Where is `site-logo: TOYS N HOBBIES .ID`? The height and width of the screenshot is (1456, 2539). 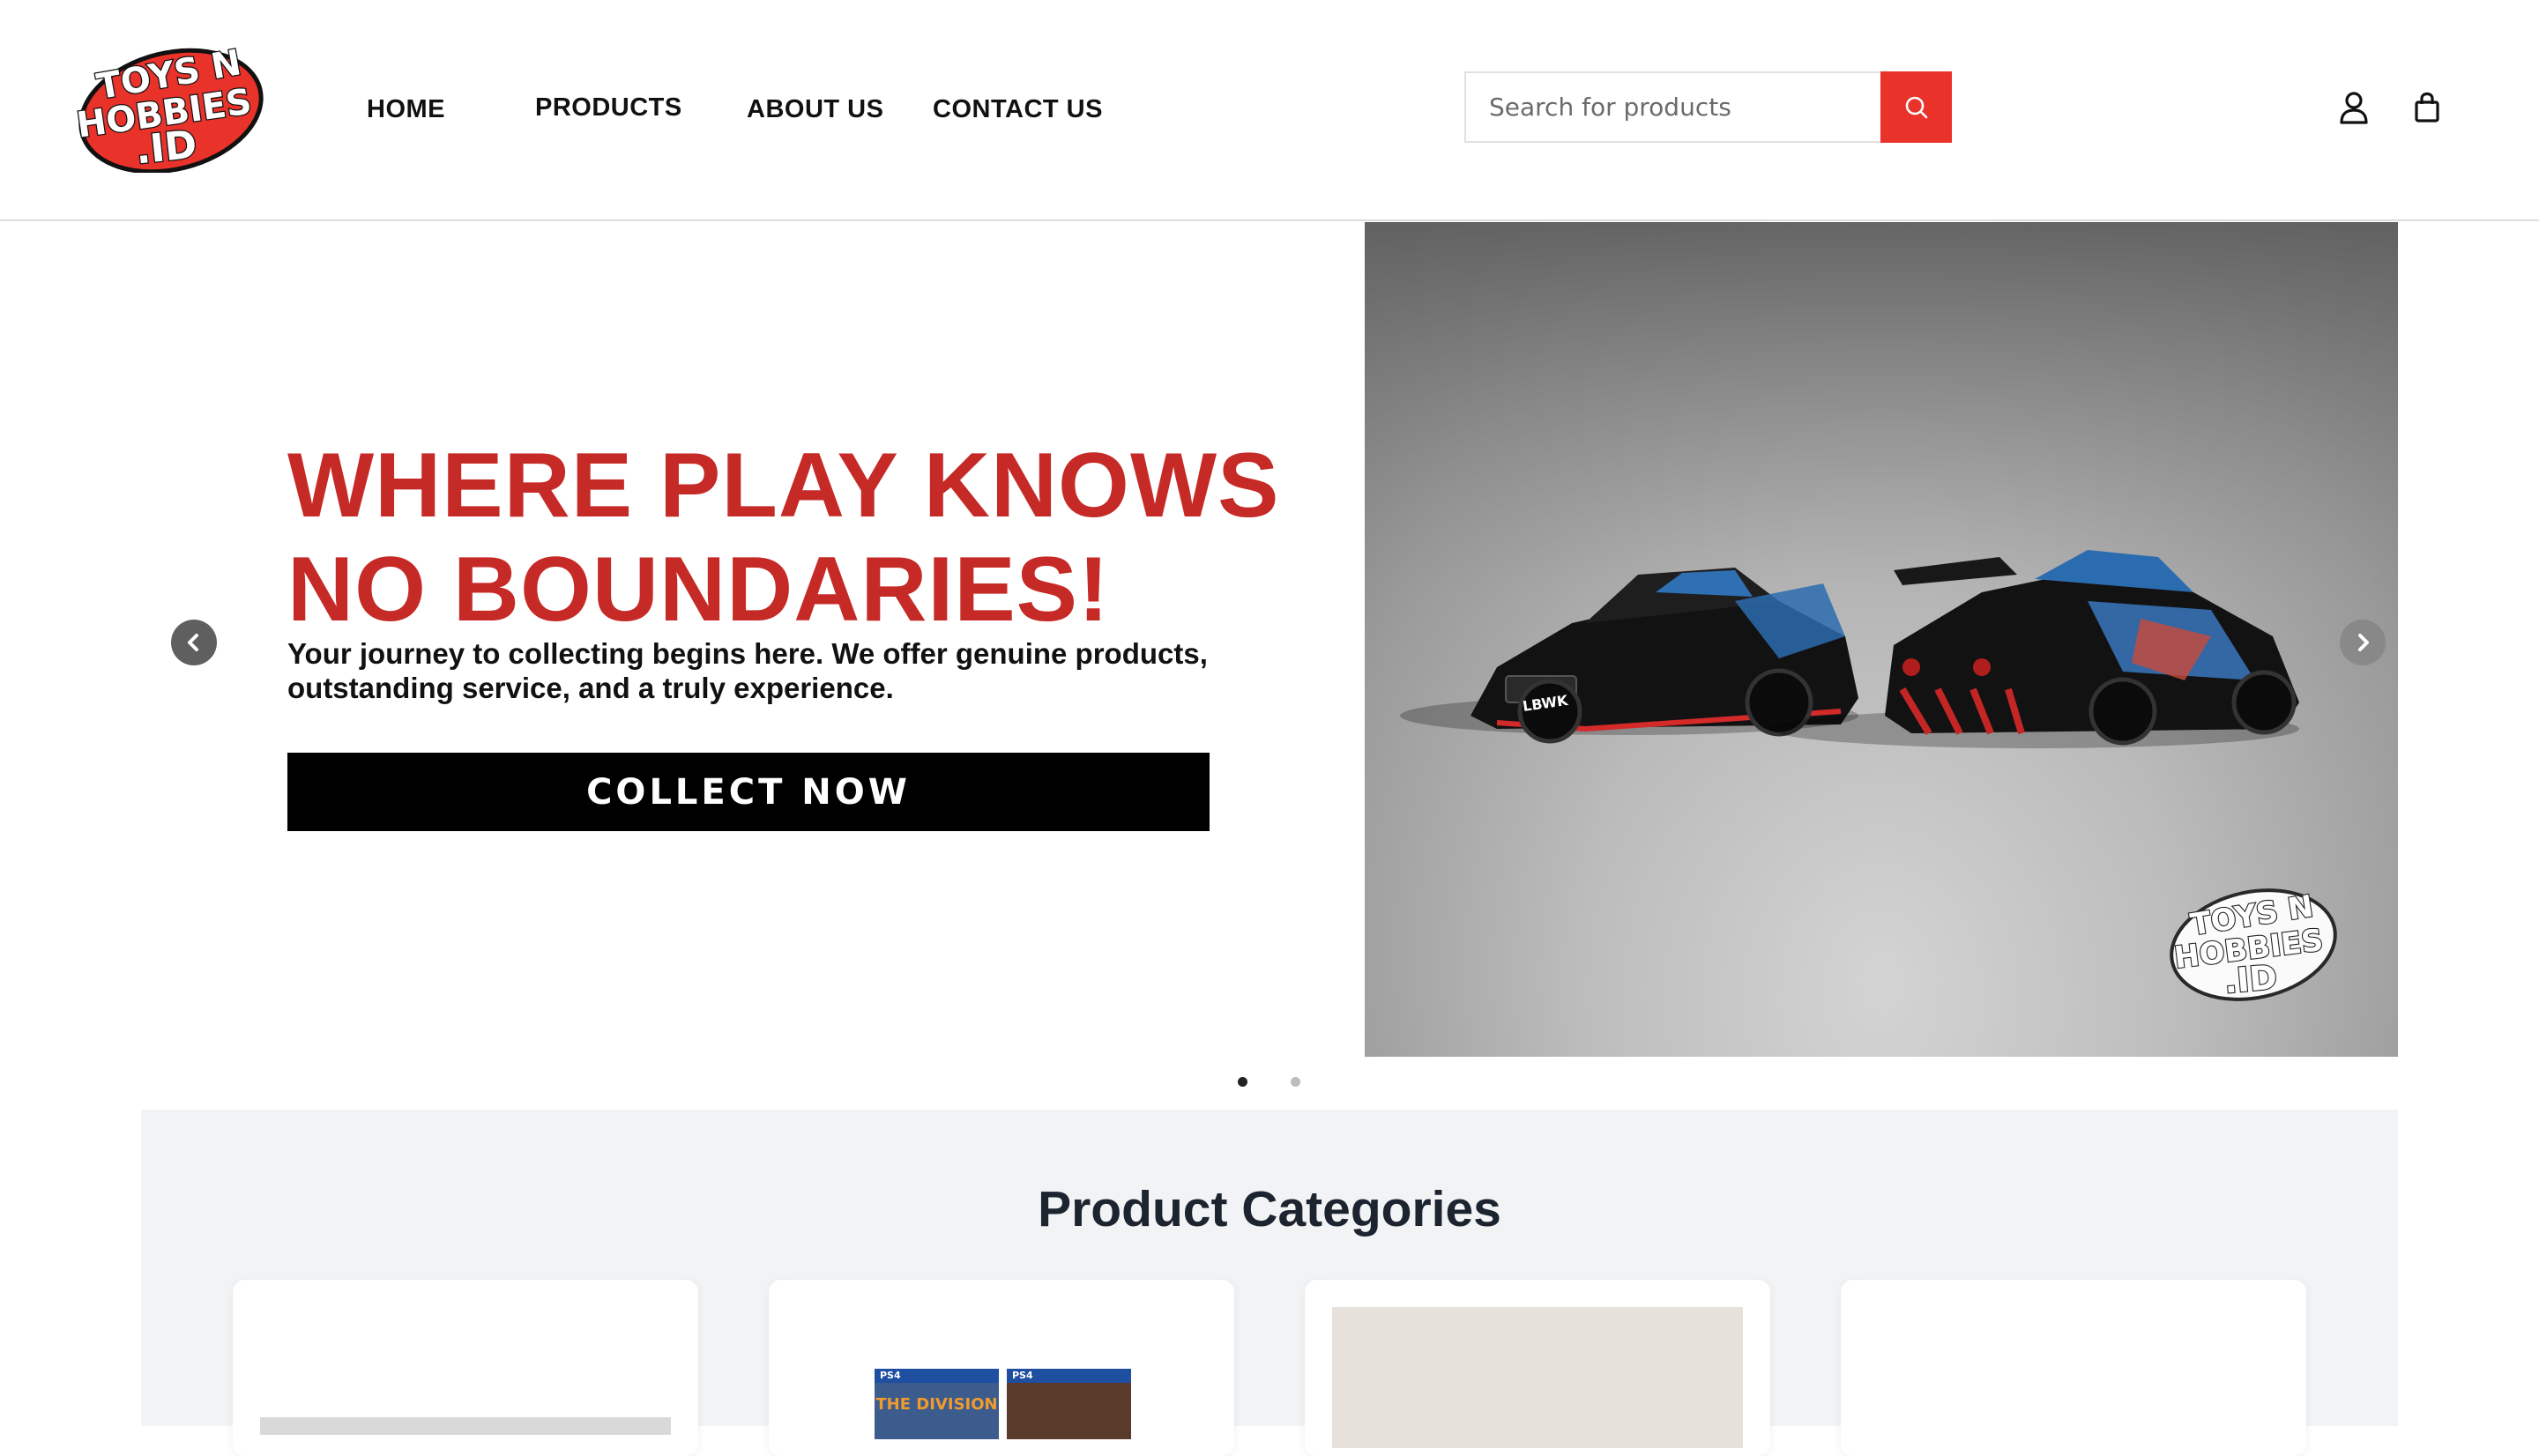
site-logo: TOYS N HOBBIES .ID is located at coordinates (169, 108).